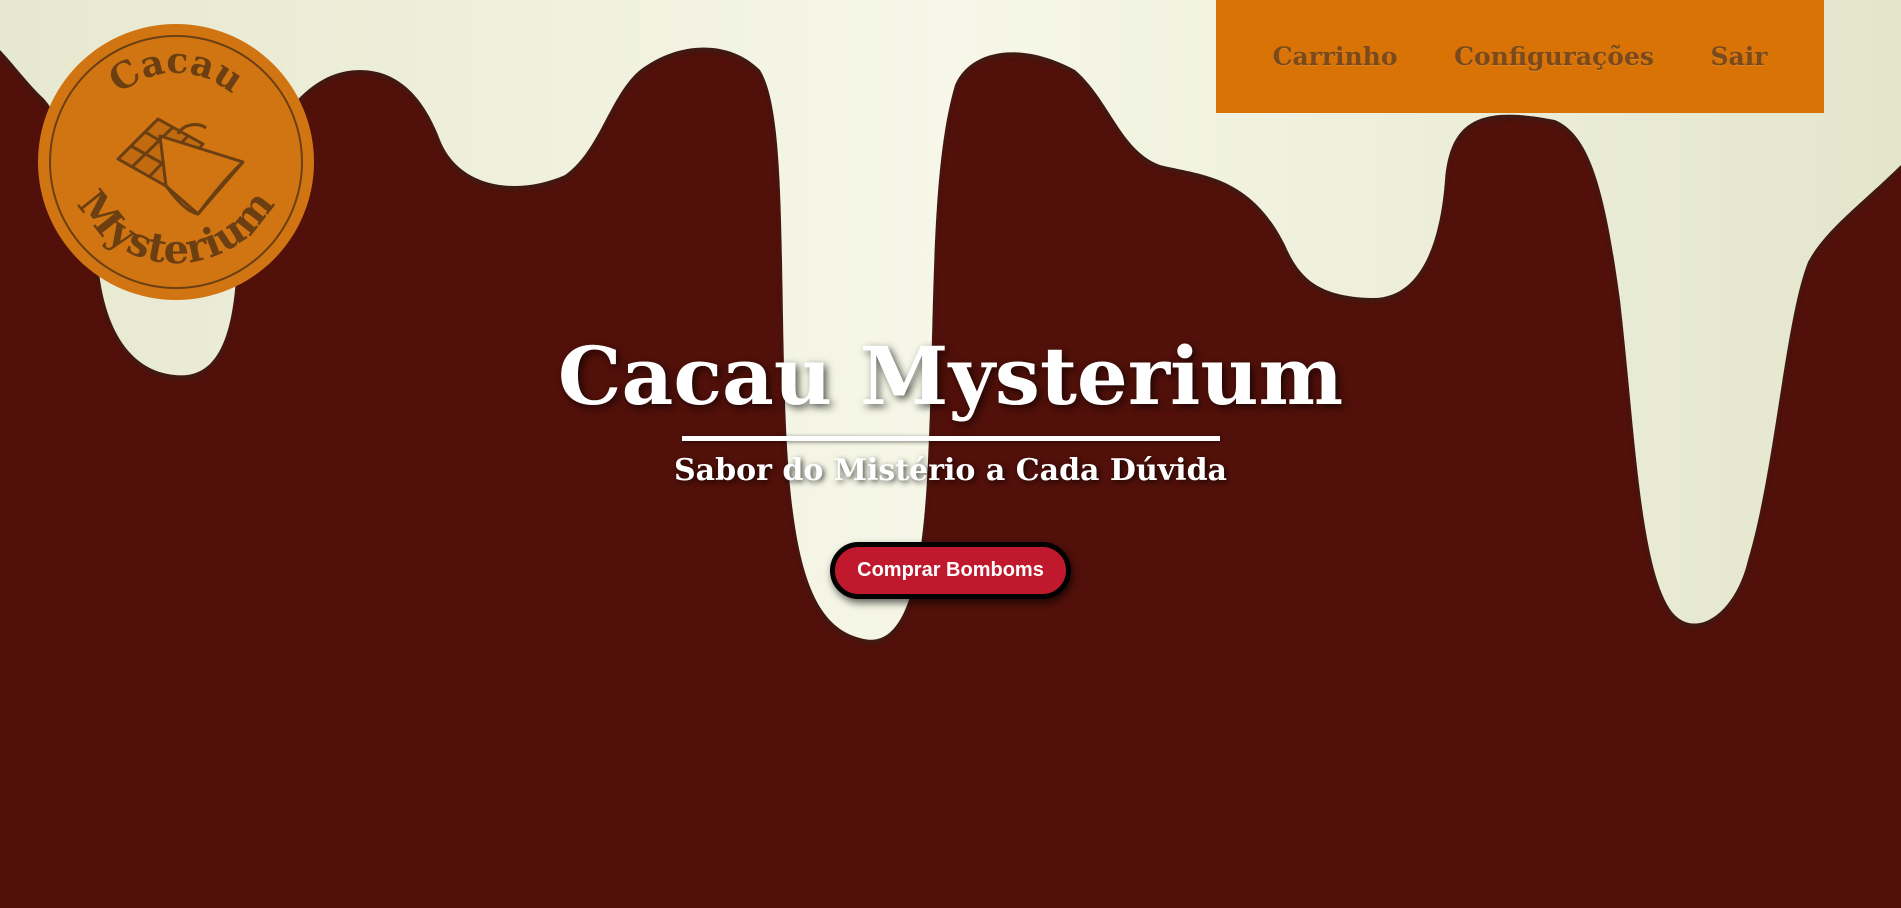 The width and height of the screenshot is (1901, 908). I want to click on hero-subtitle: Sabor do Mistério a Cada Dúvida, so click(950, 470).